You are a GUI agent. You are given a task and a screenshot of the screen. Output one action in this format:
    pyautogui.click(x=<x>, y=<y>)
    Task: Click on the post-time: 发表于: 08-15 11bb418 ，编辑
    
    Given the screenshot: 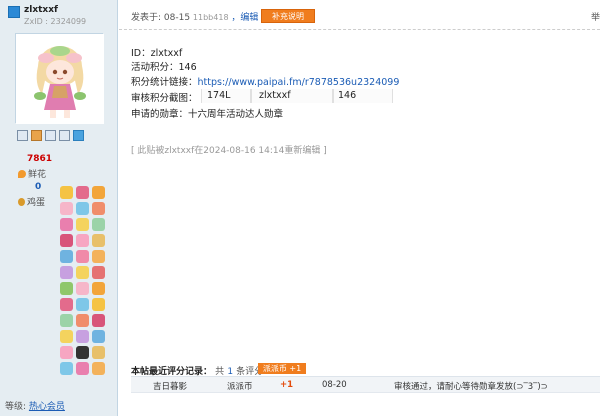 What is the action you would take?
    pyautogui.click(x=194, y=16)
    